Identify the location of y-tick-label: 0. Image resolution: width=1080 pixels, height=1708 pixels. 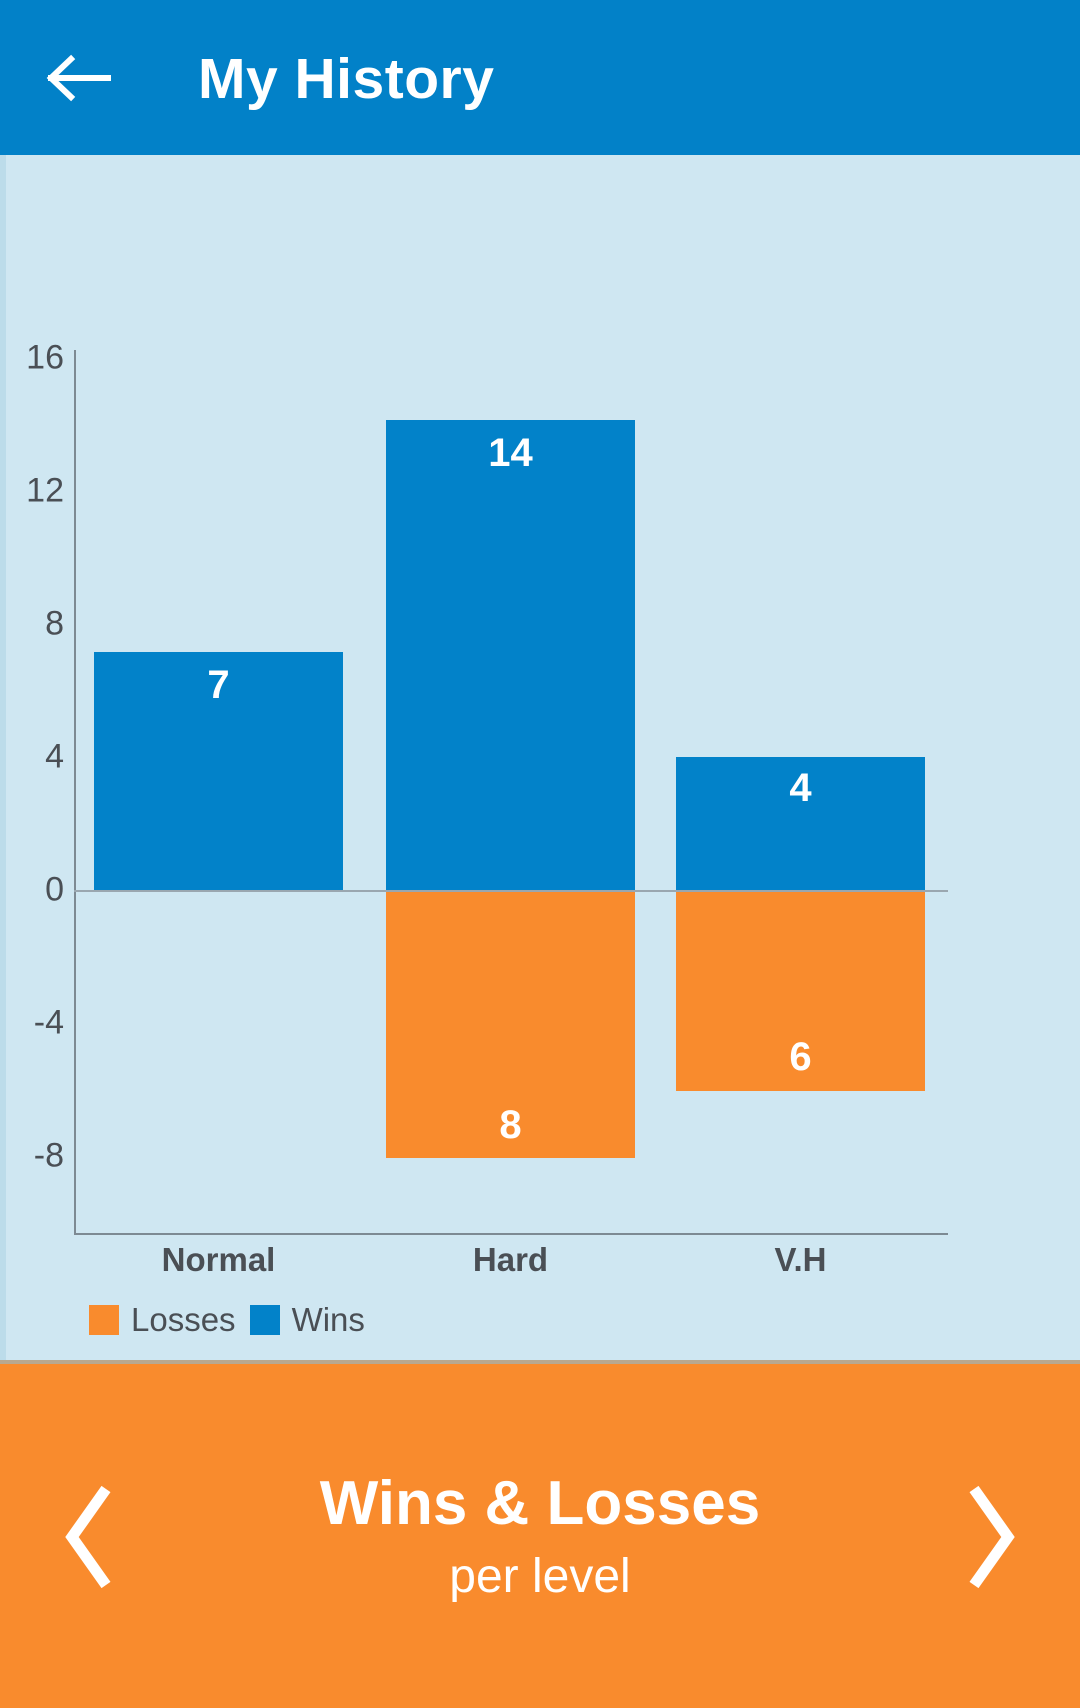
(54, 889).